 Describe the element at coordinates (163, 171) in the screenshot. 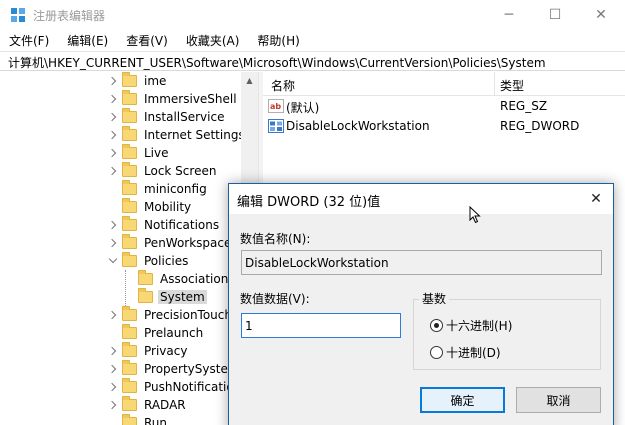

I see `tree-item-lock-screen: Lock Screen` at that location.